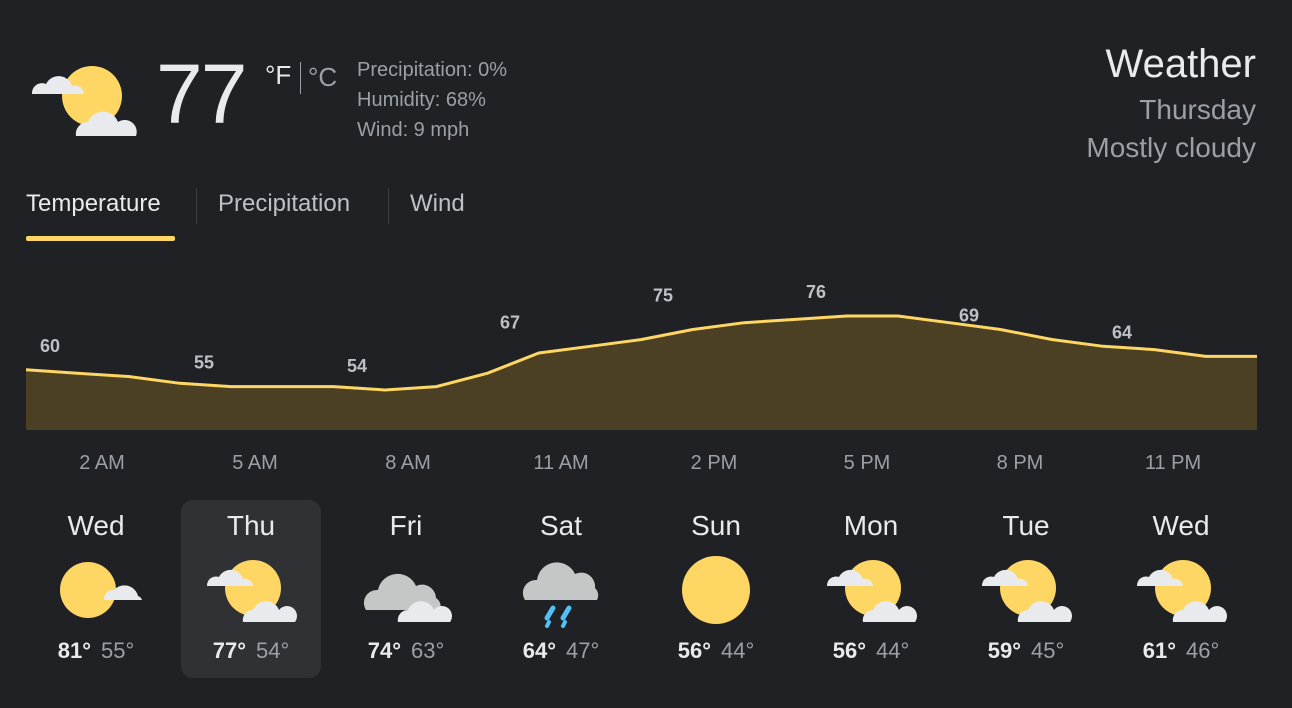 The width and height of the screenshot is (1292, 708). What do you see at coordinates (583, 650) in the screenshot?
I see `low-temp: 47°` at bounding box center [583, 650].